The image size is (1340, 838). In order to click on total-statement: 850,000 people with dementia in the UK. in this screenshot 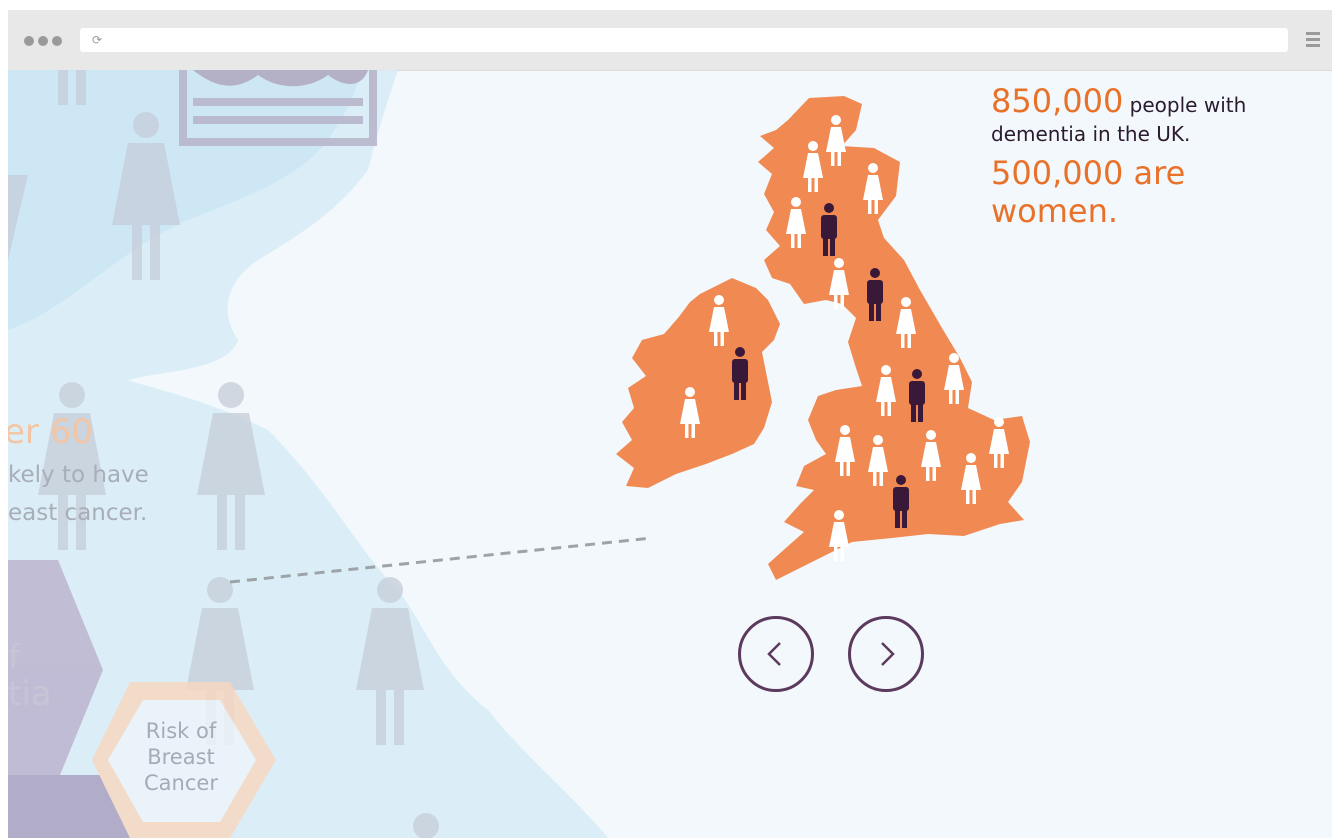, I will do `click(1156, 115)`.